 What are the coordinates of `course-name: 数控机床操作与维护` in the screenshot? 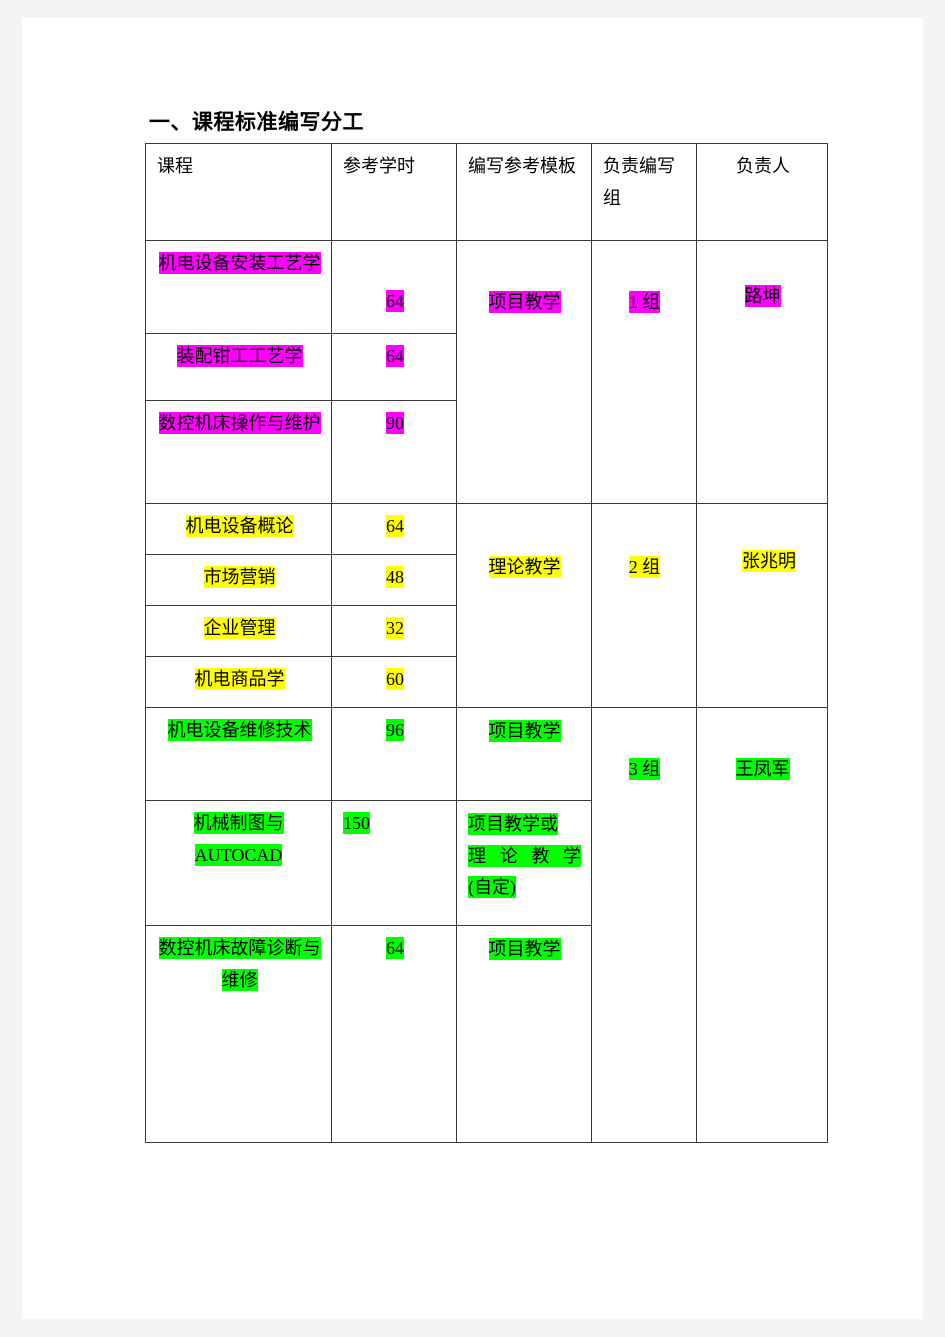 It's located at (239, 423).